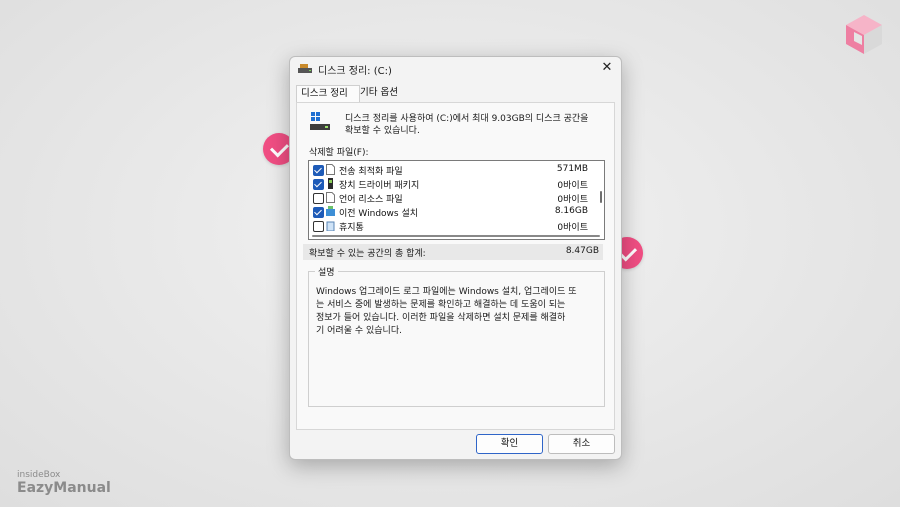 The image size is (900, 507). Describe the element at coordinates (450, 184) in the screenshot. I see `list-item: 장치 드라이버 패키지 0바이트` at that location.